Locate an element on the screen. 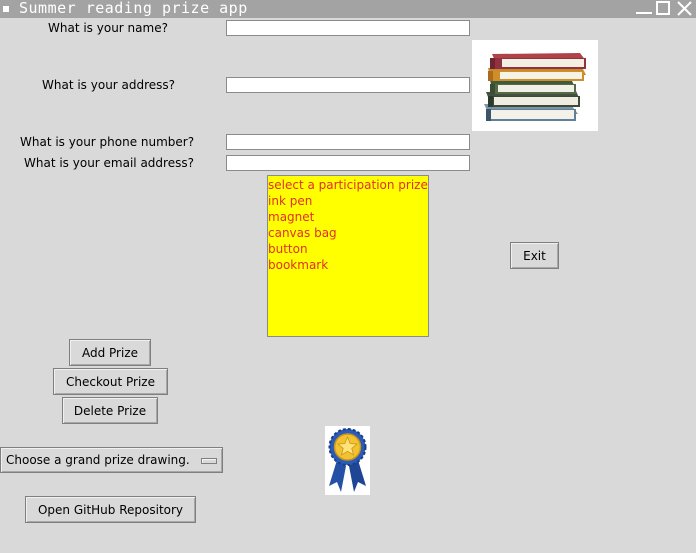  phone-input is located at coordinates (348, 142).